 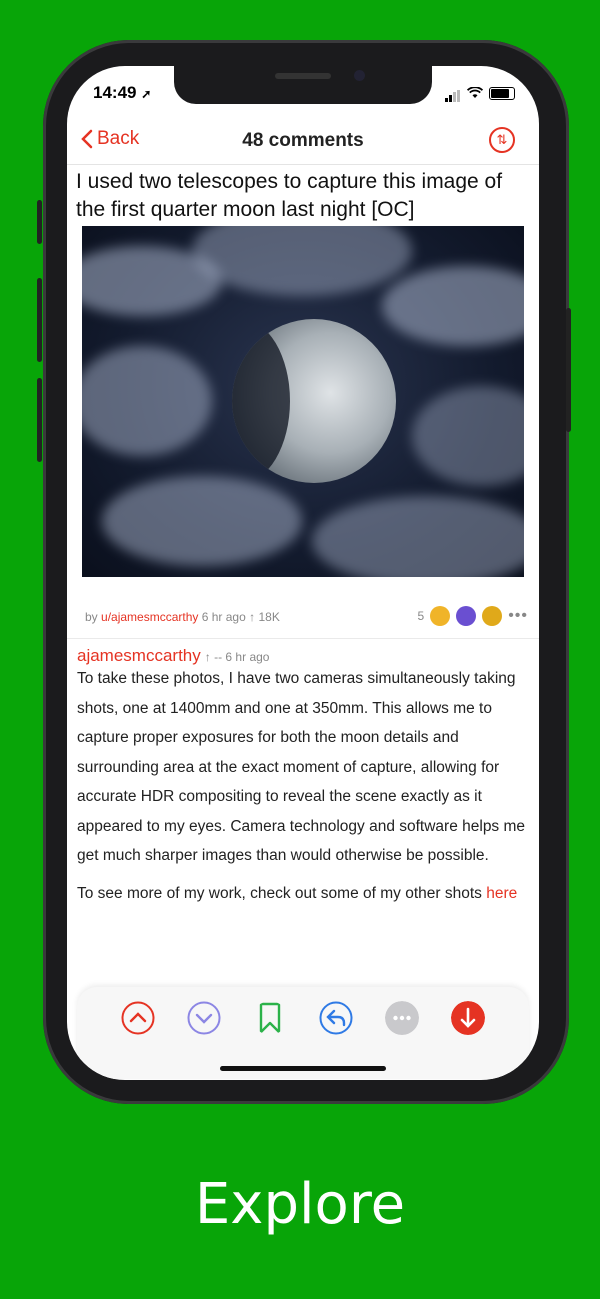 What do you see at coordinates (264, 617) in the screenshot?
I see `post-score: ↑ 18K` at bounding box center [264, 617].